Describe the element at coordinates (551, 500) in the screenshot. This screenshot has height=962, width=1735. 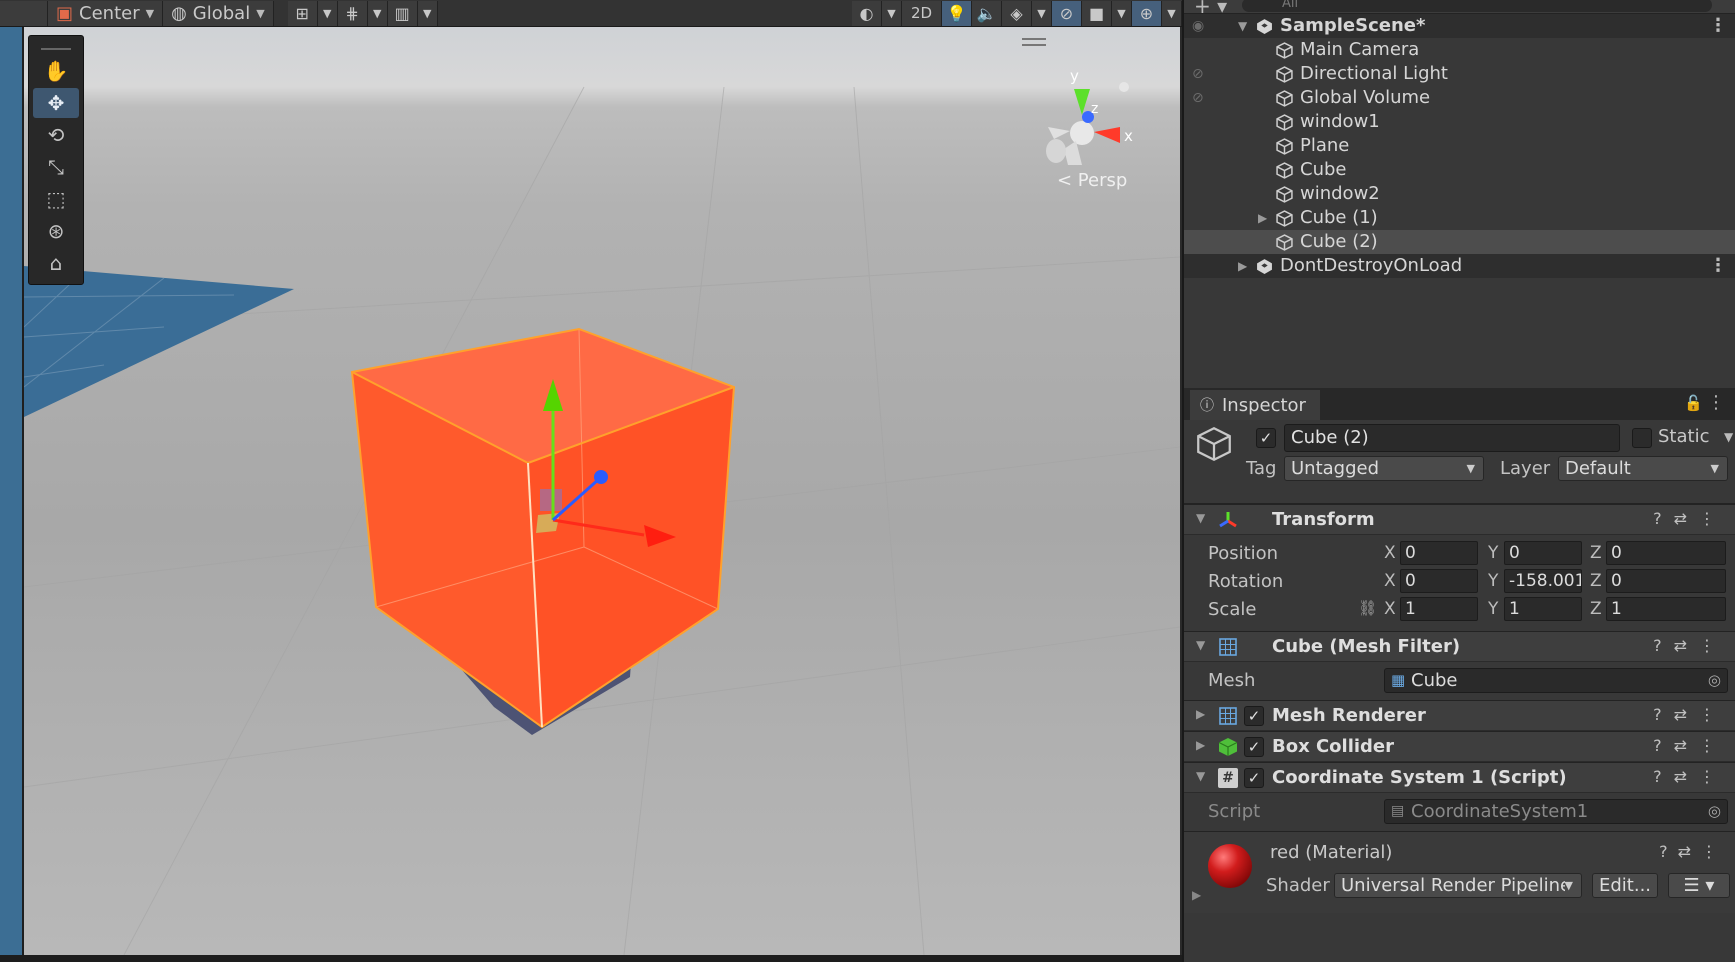
I see `gizmo-xy-plane` at that location.